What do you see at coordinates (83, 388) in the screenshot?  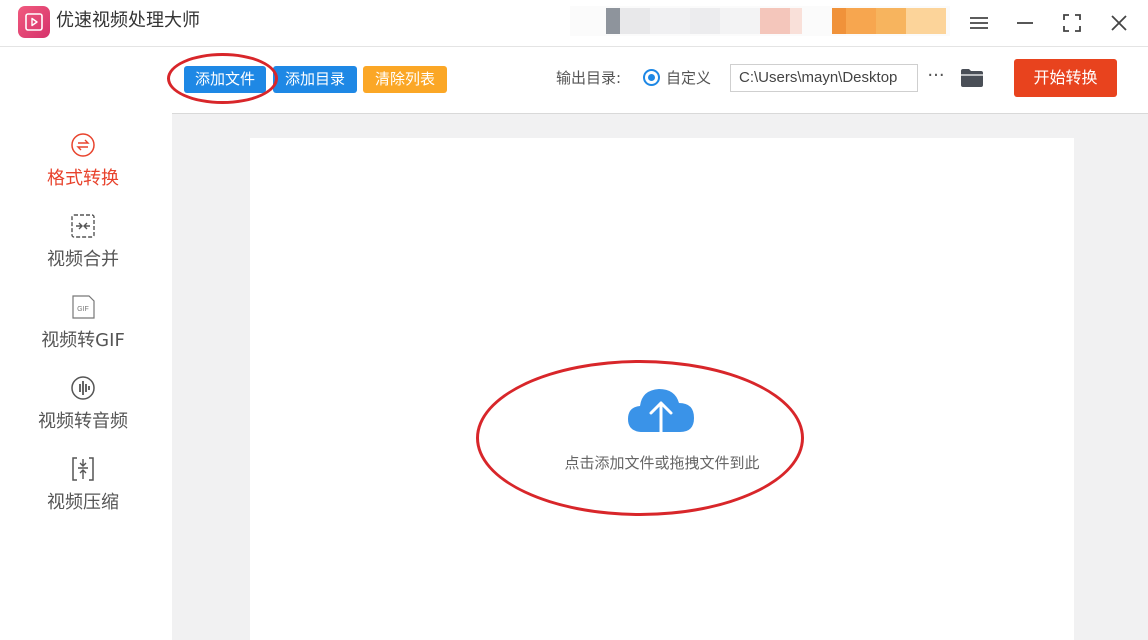 I see `audio-icon` at bounding box center [83, 388].